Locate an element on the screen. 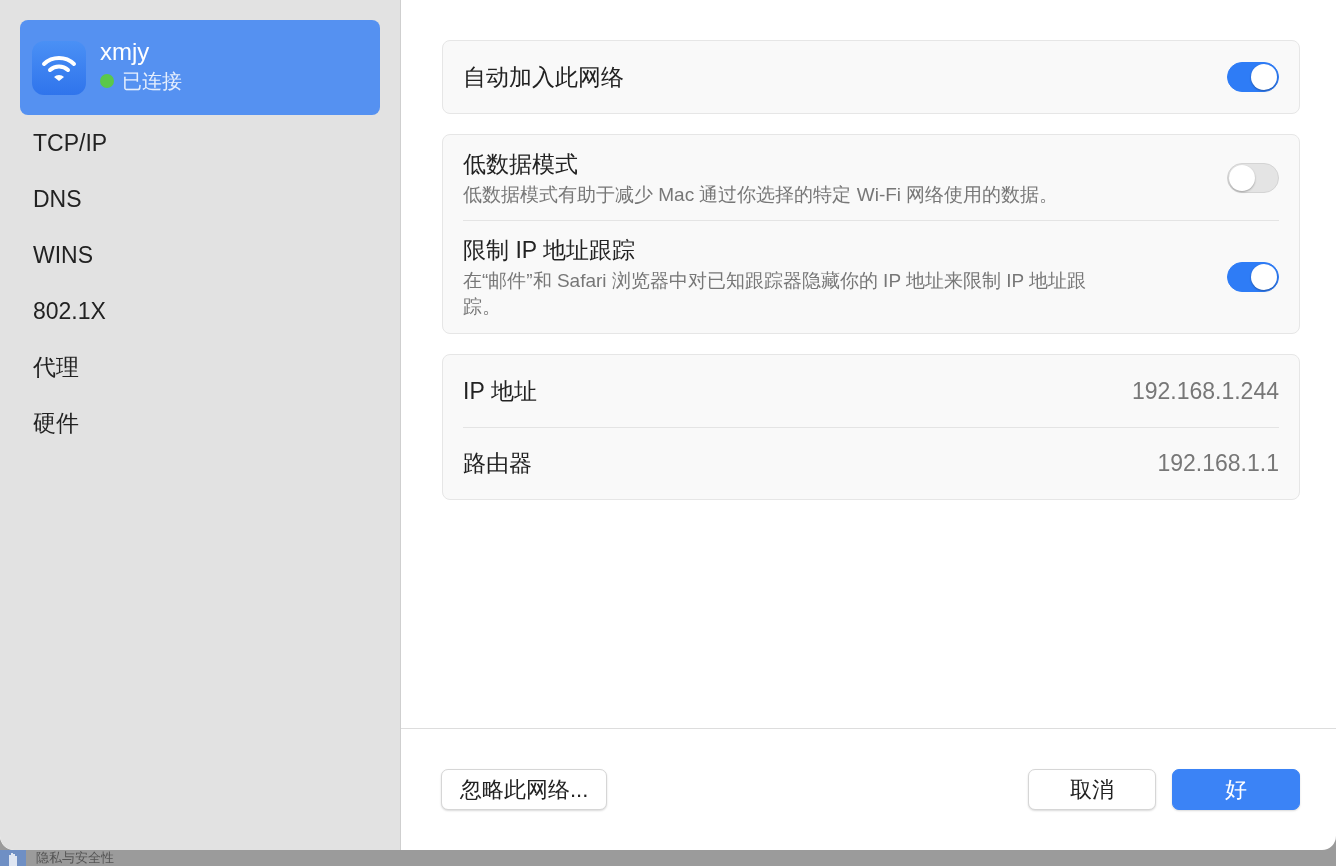 The height and width of the screenshot is (866, 1336). info-label: IP 地址 is located at coordinates (500, 391).